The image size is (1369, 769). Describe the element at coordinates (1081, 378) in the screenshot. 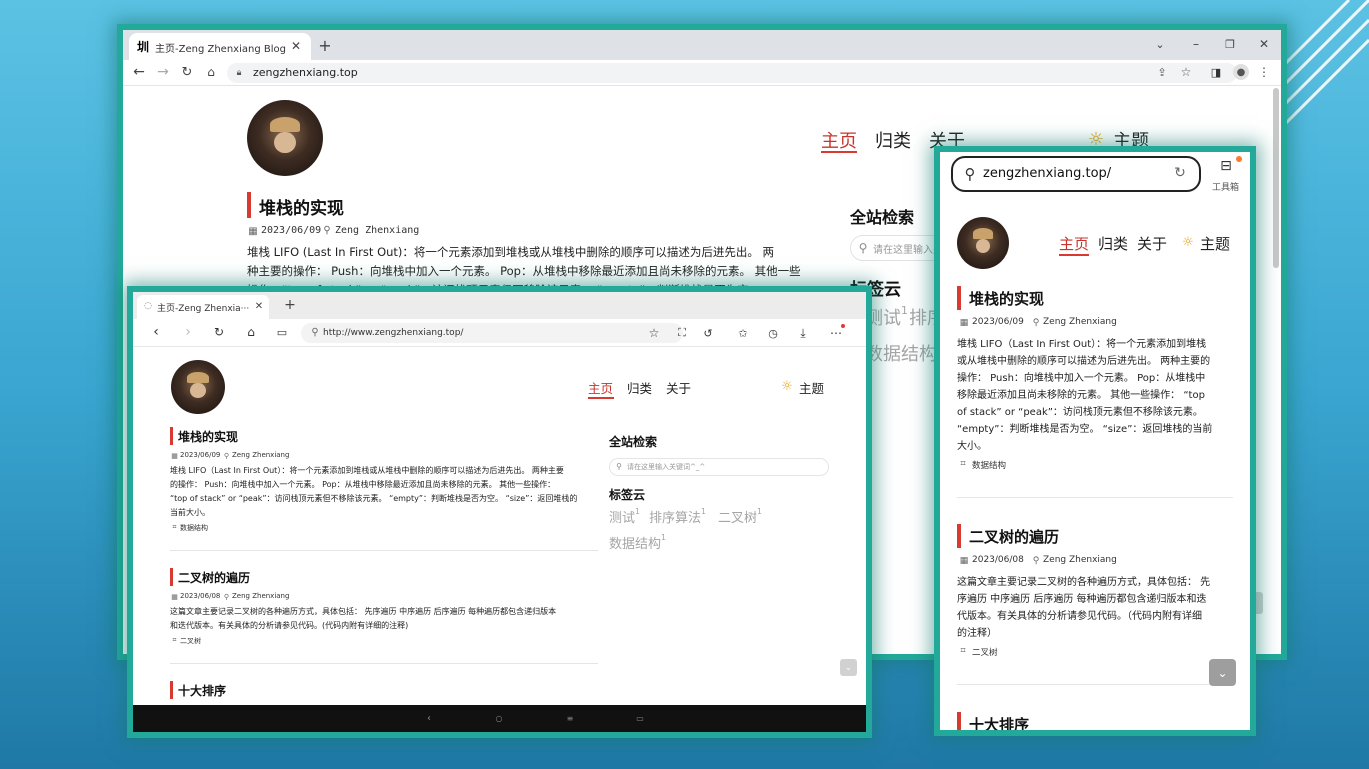

I see `post-summary-line: 操作： Push：向堆栈中加入一个元素。 Pop：从堆栈中` at that location.